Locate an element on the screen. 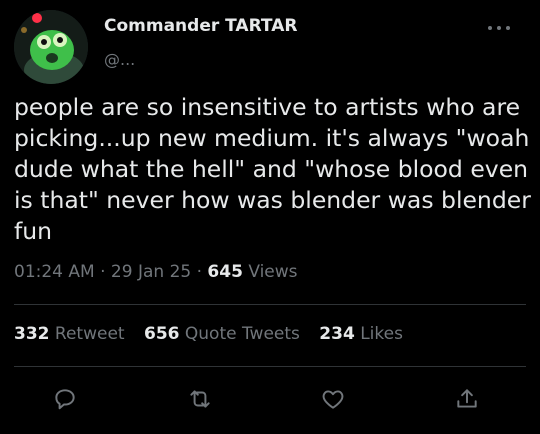 This screenshot has width=540, height=434. views-label: Views is located at coordinates (273, 272).